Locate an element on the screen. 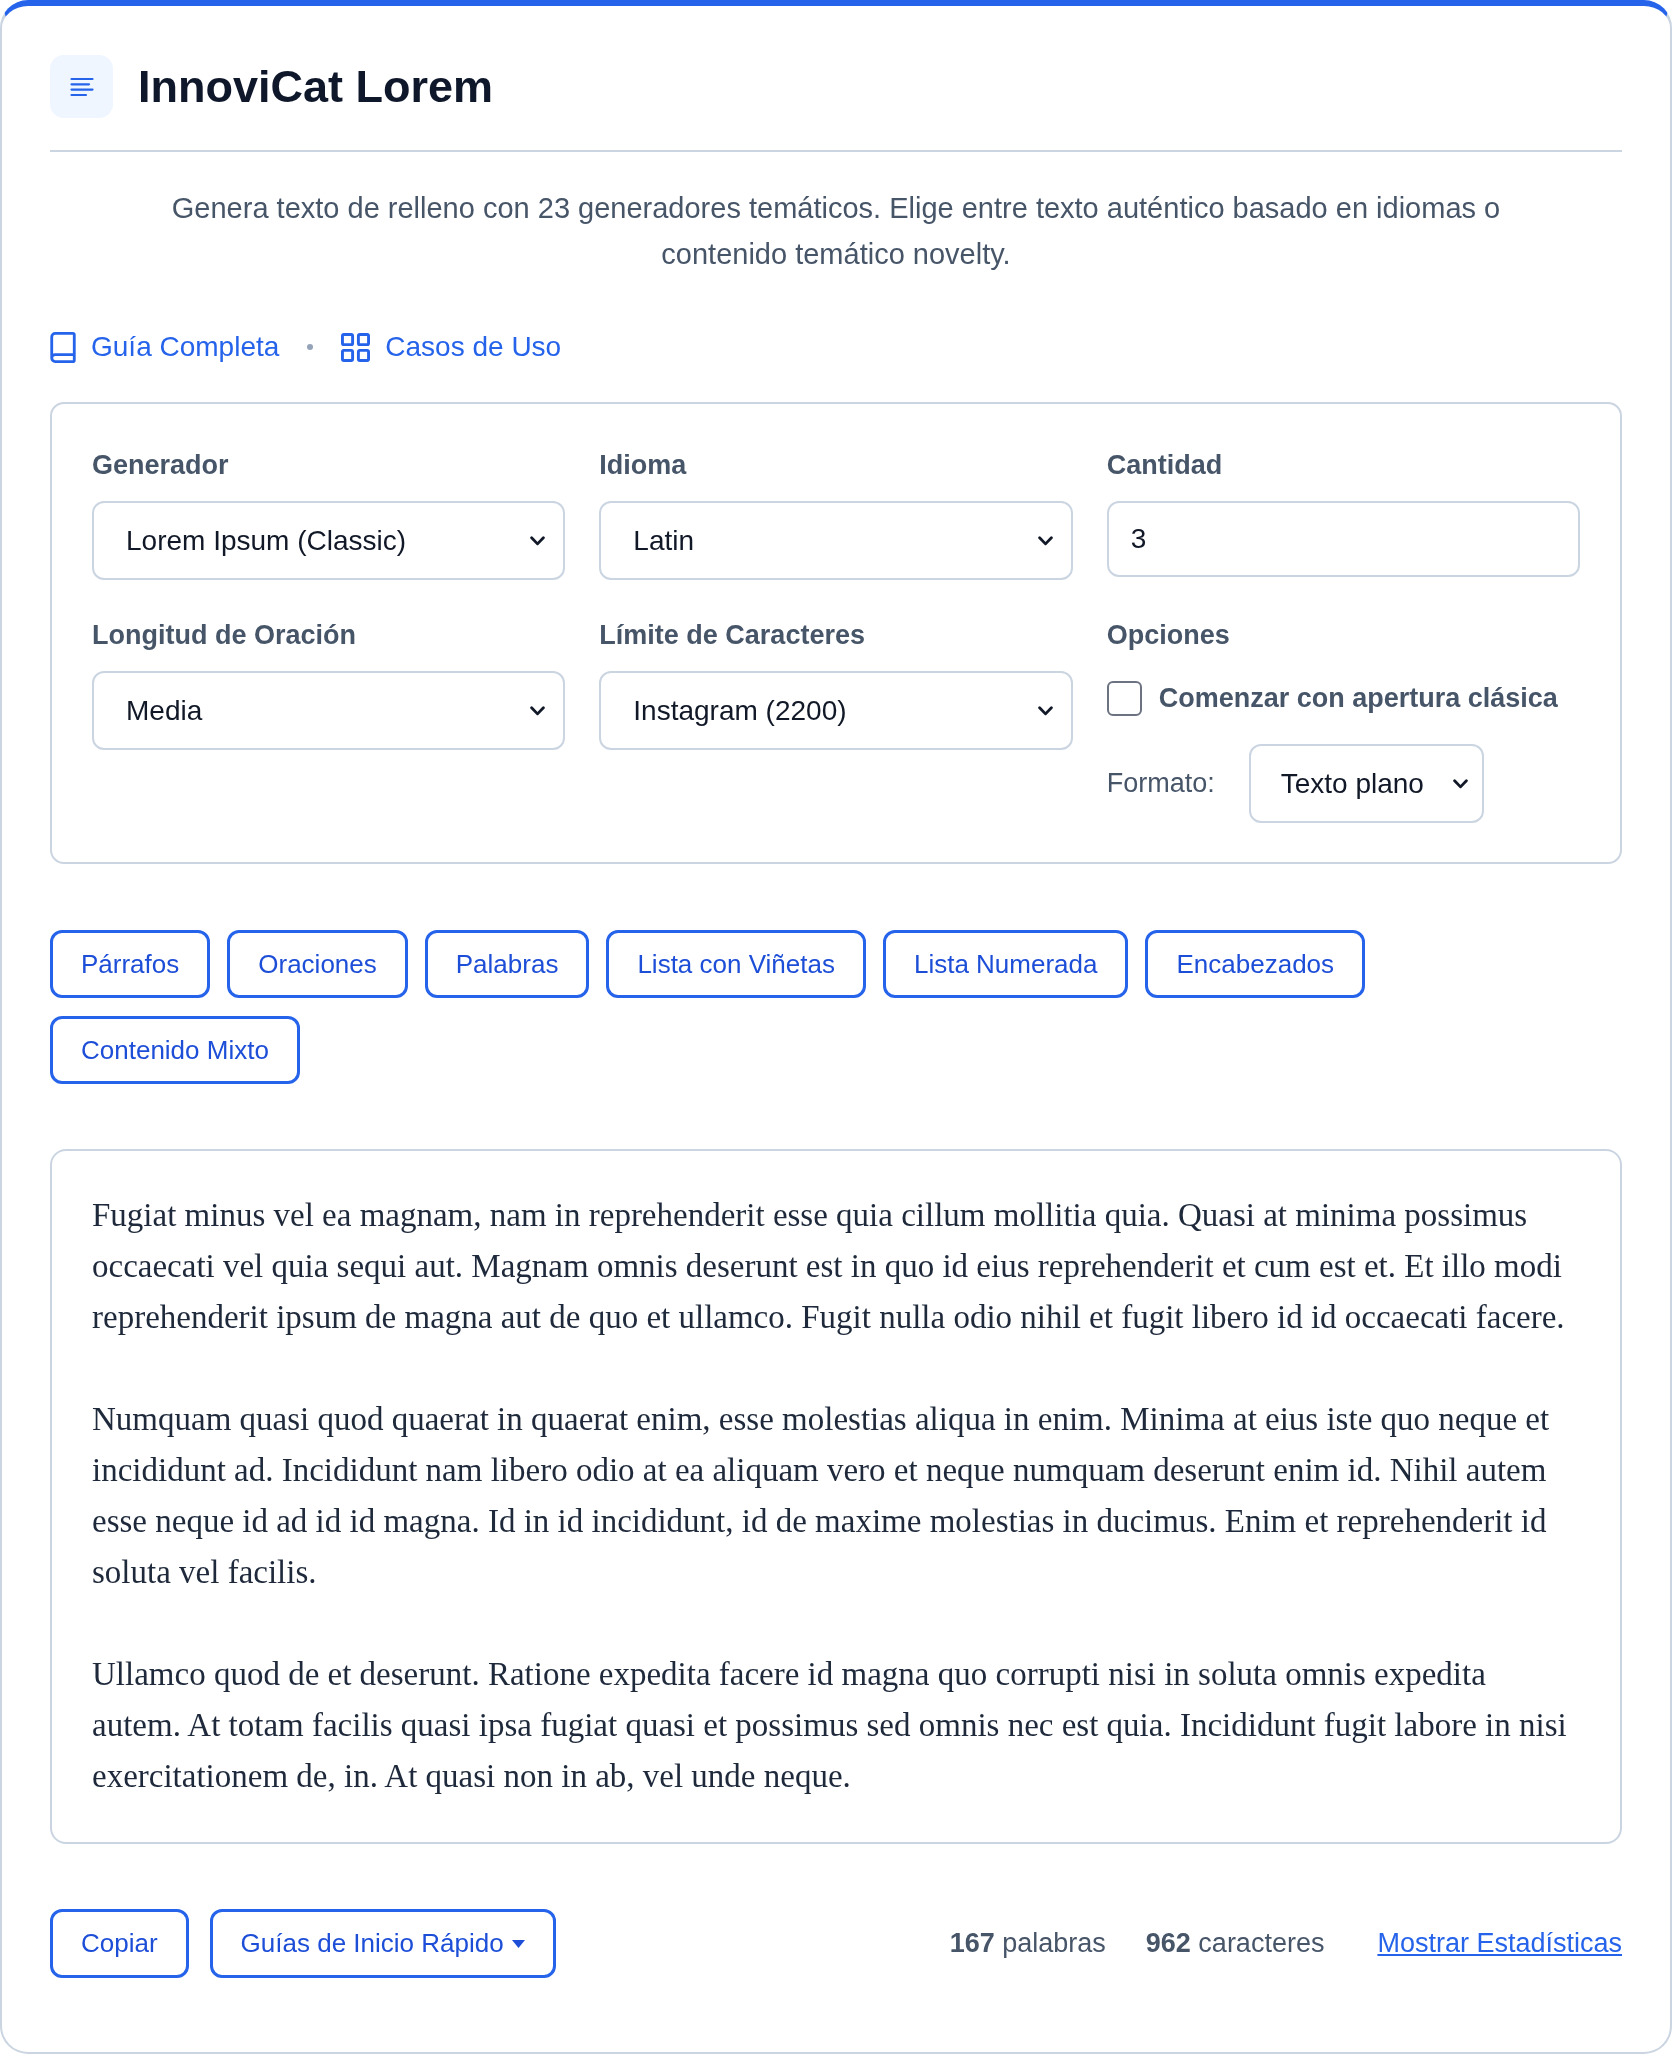 The image size is (1672, 2054). output-paragraph: Fugiat minus vel ea magnam, nam in reprehenderit esse quia cillum mollitia quia. Quasi at minima possimus occaecati vel quia sequi aut. Magnam omnis deserunt est in quo id eius reprehenderit et cum est et. Et illo modi reprehenderit ipsum de magna aut de quo et ullamco. Fugit nulla odio nihil et fugit libero id id occaecati facere. is located at coordinates (829, 1266).